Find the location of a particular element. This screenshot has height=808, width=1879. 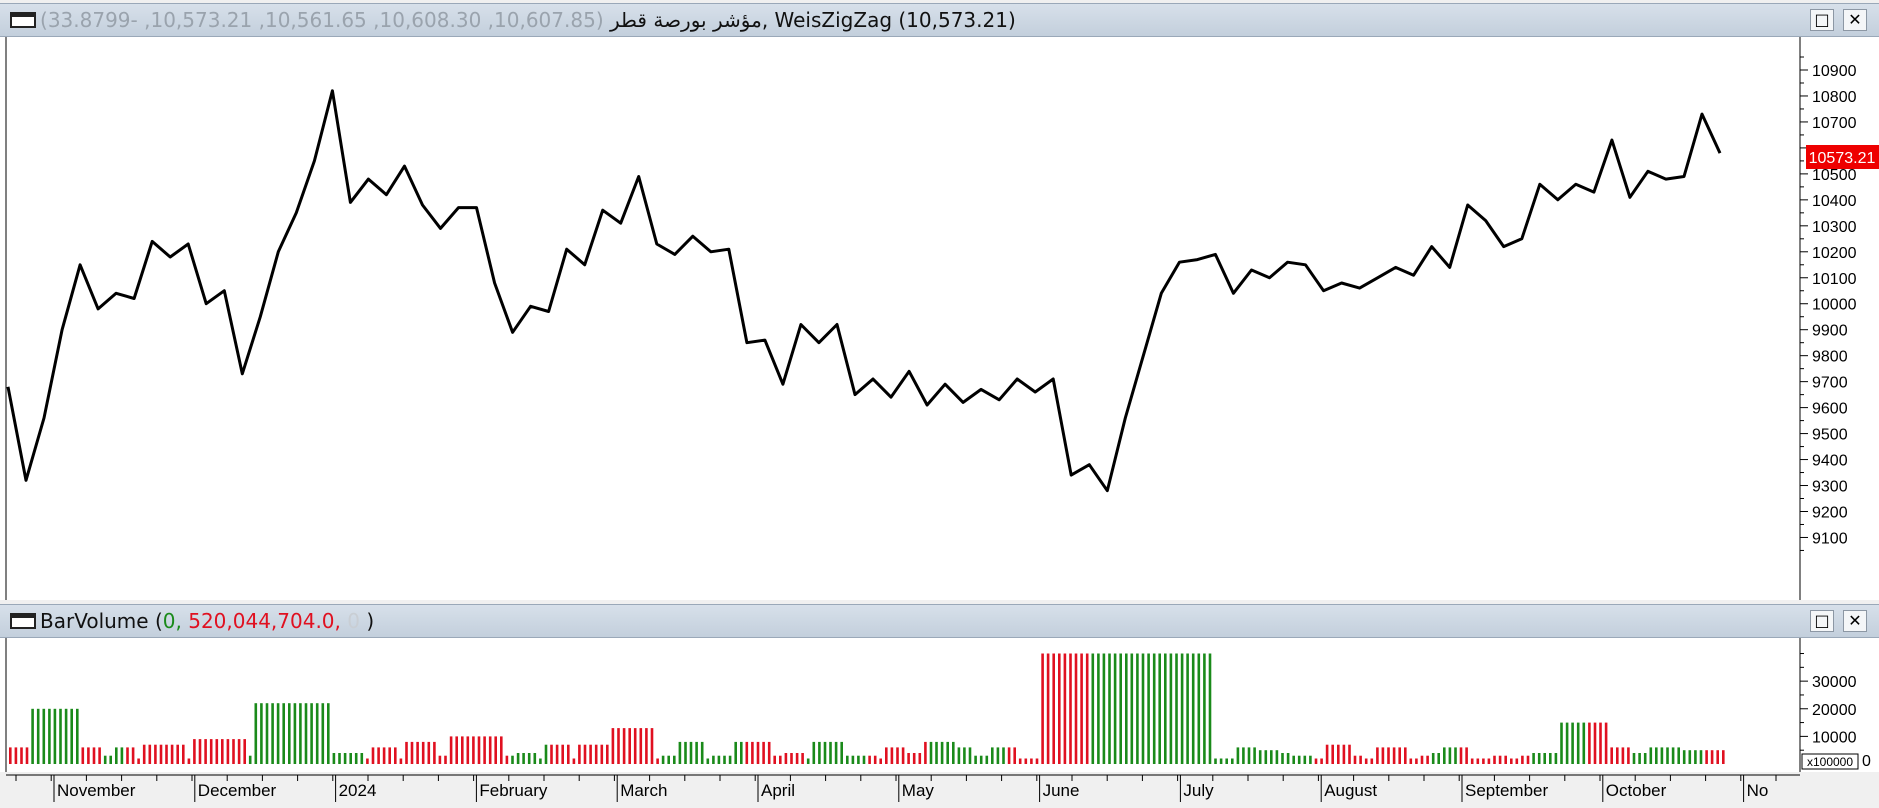

volume-pane-title: BarVolume (0, 520,044,704.0, 0 ) is located at coordinates (207, 621).